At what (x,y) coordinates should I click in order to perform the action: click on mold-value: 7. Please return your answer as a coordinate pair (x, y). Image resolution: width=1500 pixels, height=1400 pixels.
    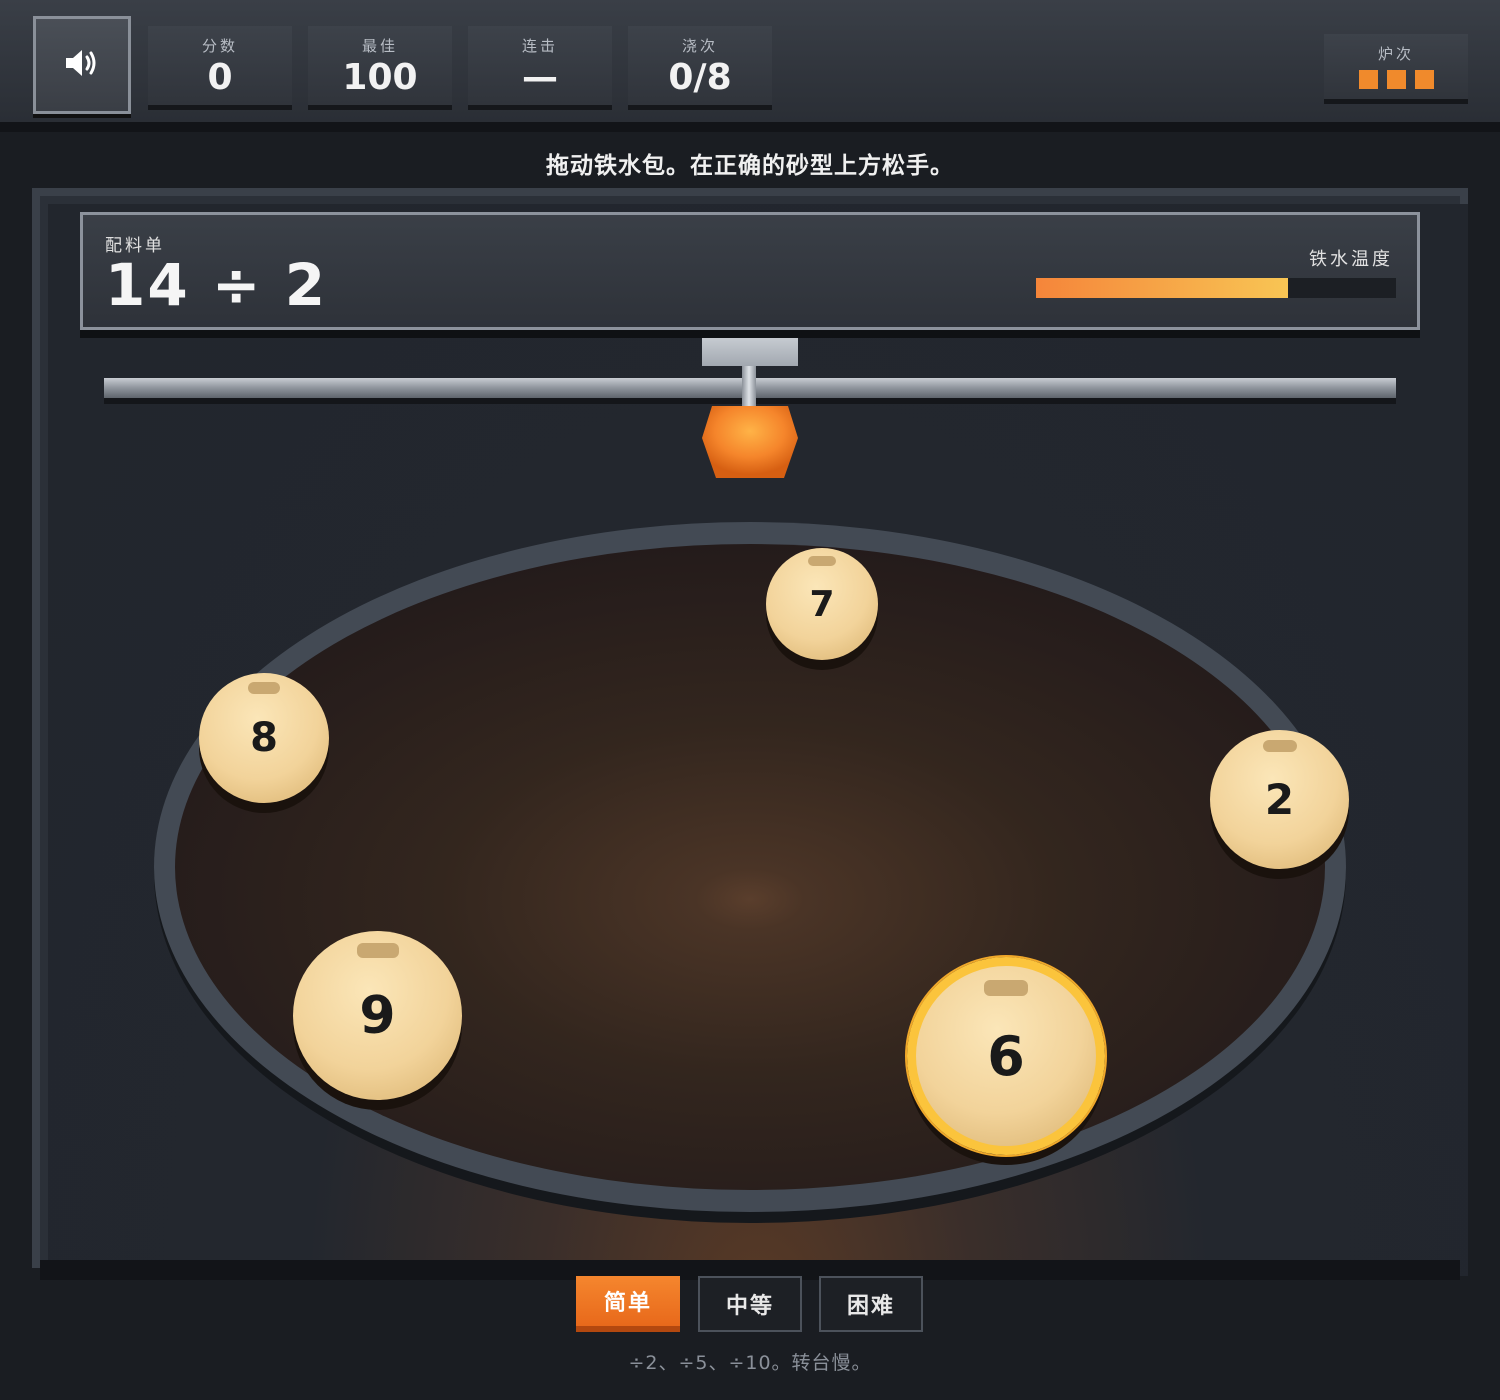
    Looking at the image, I should click on (822, 604).